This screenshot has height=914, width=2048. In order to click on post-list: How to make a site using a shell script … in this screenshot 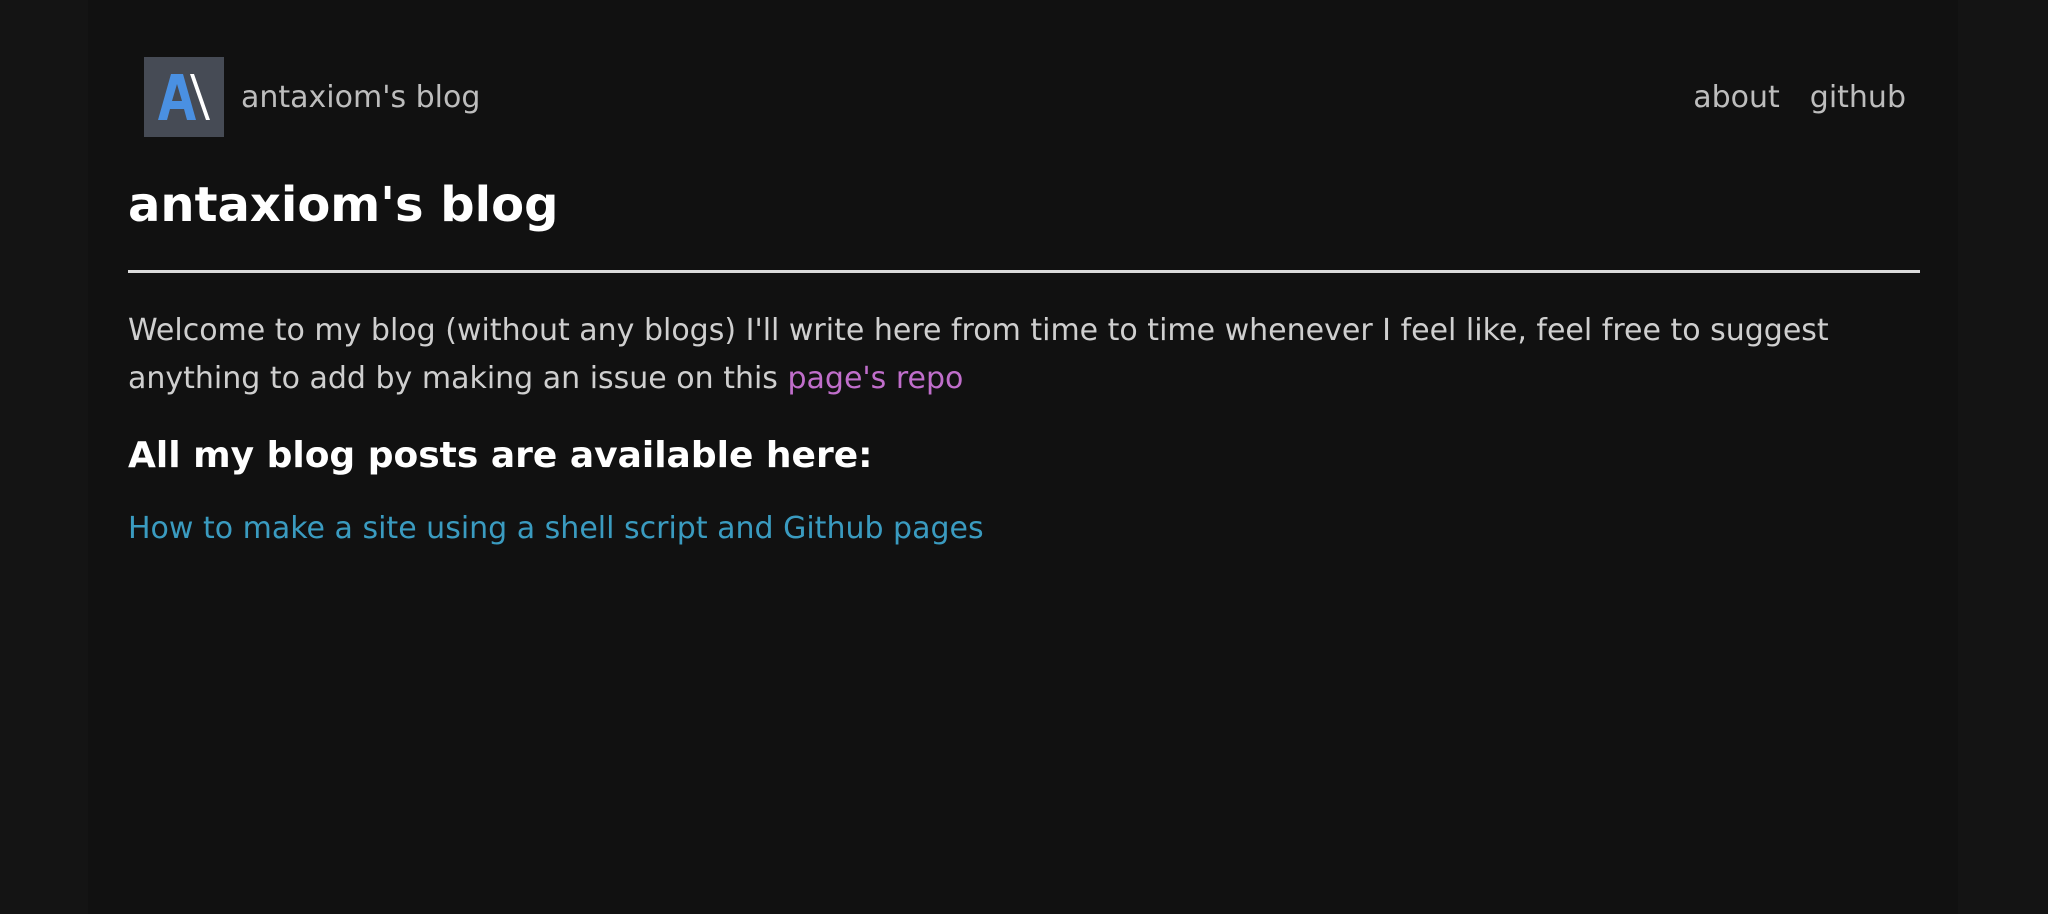, I will do `click(1024, 529)`.